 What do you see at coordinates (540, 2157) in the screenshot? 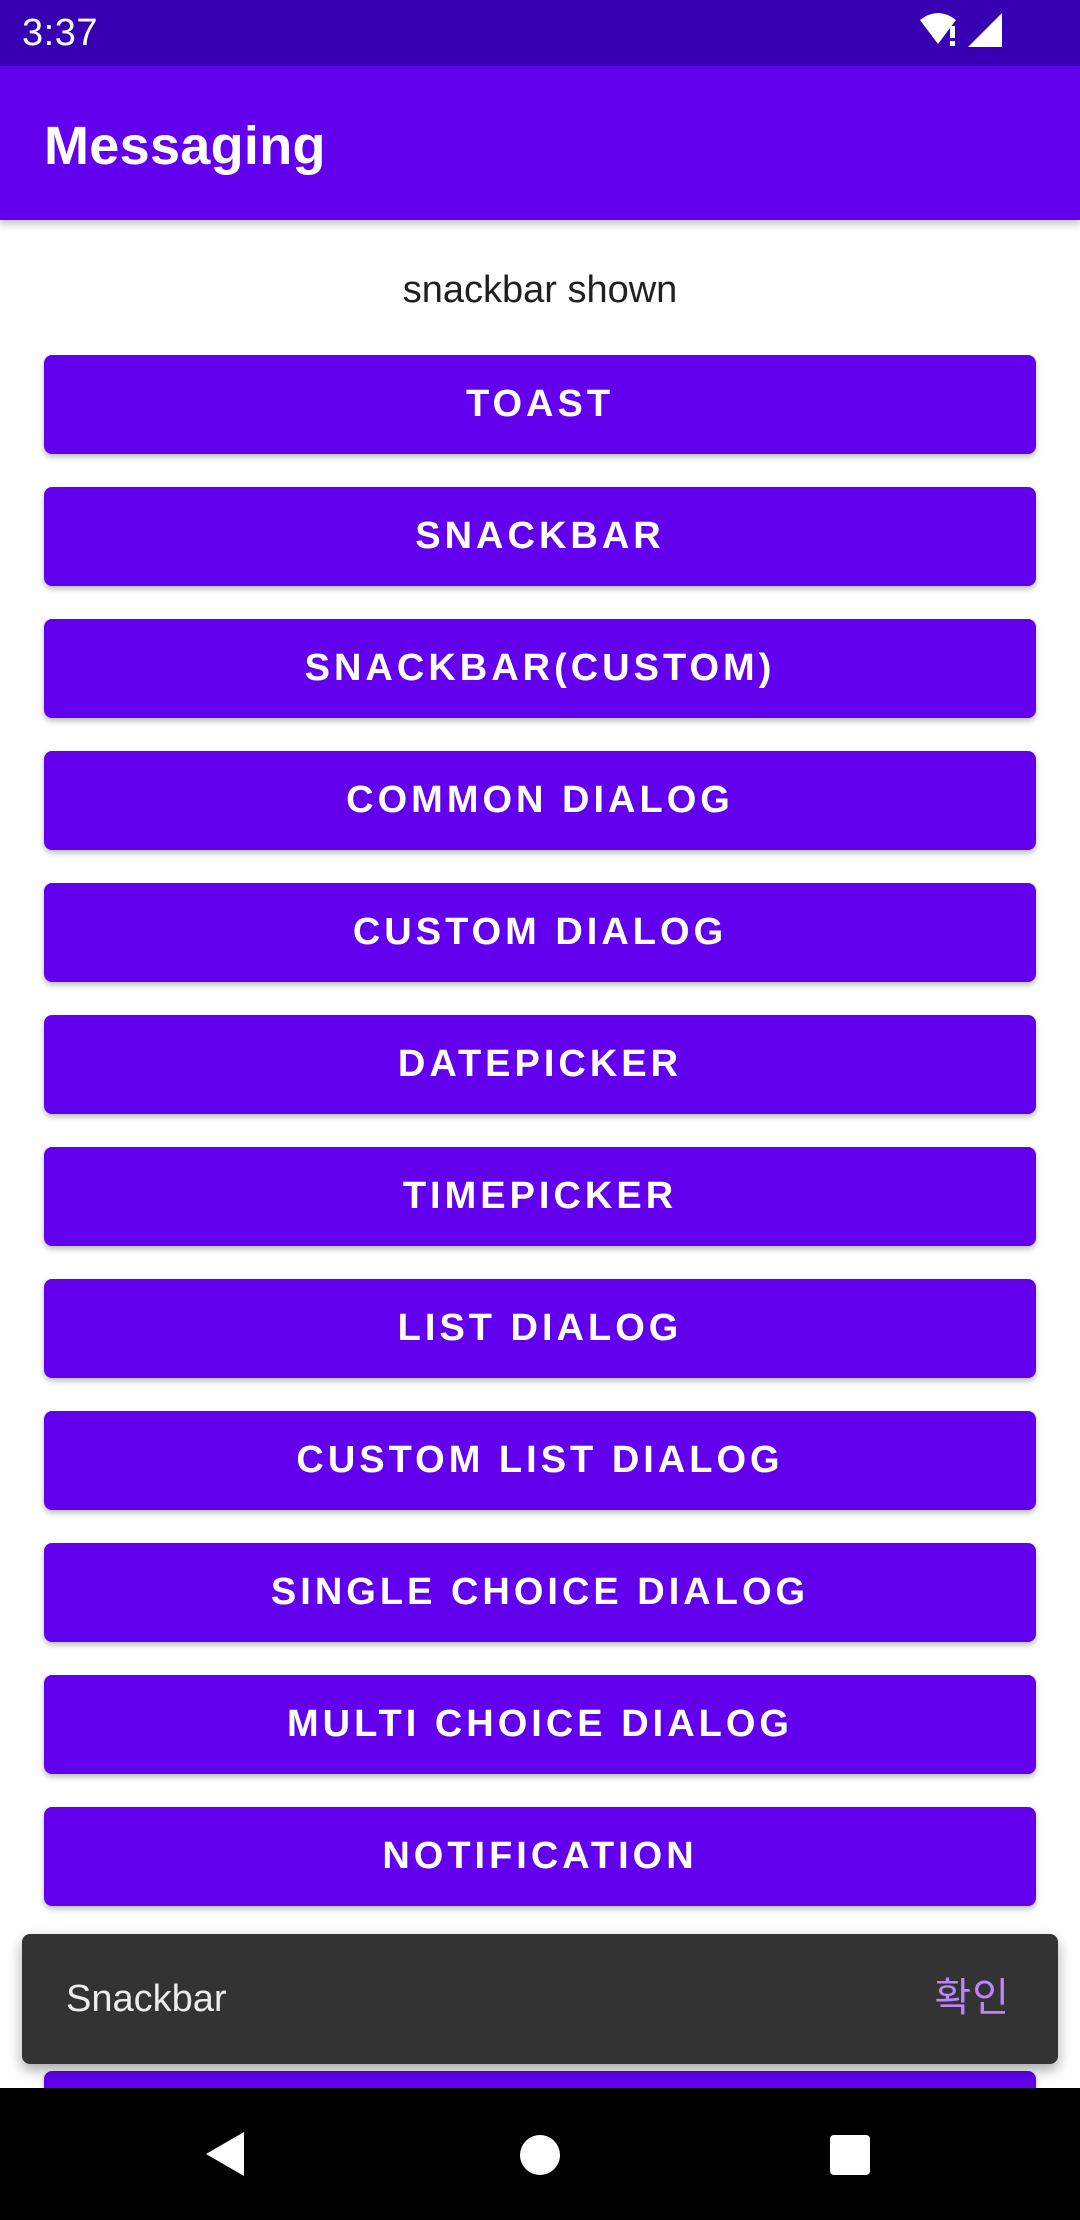
I see `home-icon` at bounding box center [540, 2157].